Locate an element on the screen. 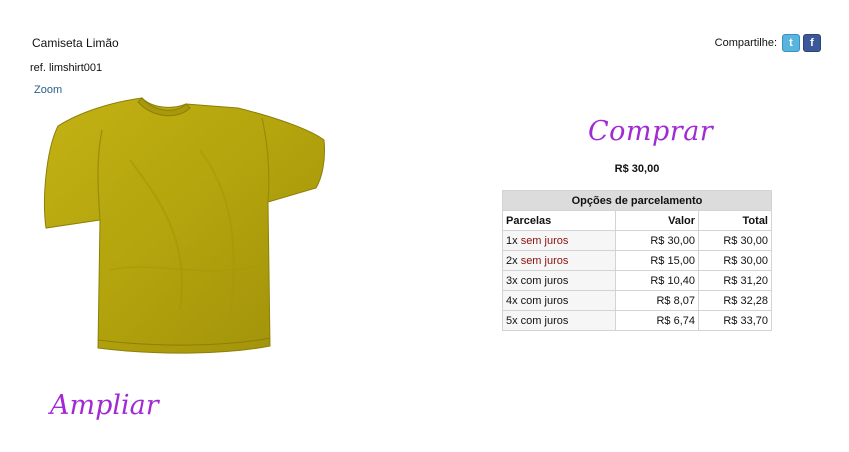 The height and width of the screenshot is (452, 849). table-row: 3x com juros R$ 10,40 R$ 31,20 is located at coordinates (637, 280).